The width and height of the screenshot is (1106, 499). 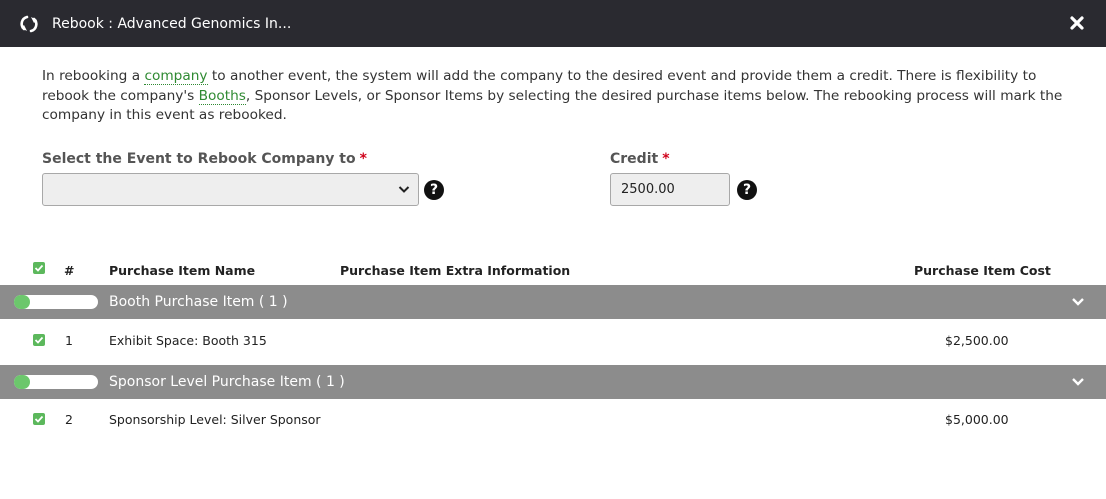 What do you see at coordinates (553, 302) in the screenshot?
I see `group-header-booth: Booth Purchase Item ( 1 )` at bounding box center [553, 302].